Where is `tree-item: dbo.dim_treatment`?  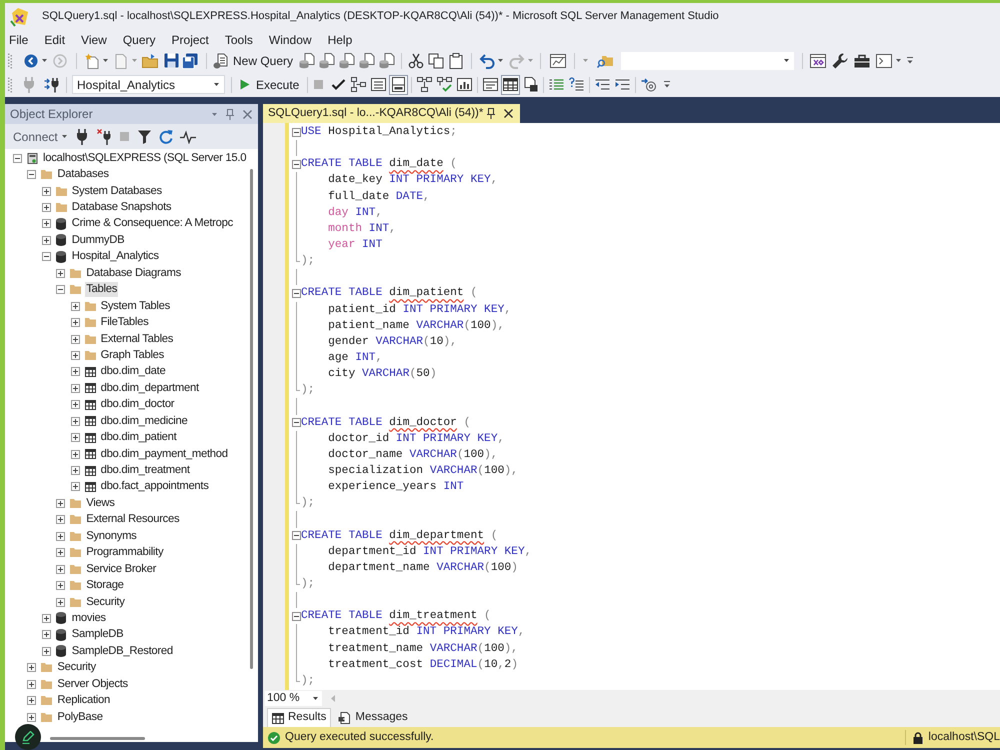
tree-item: dbo.dim_treatment is located at coordinates (145, 470).